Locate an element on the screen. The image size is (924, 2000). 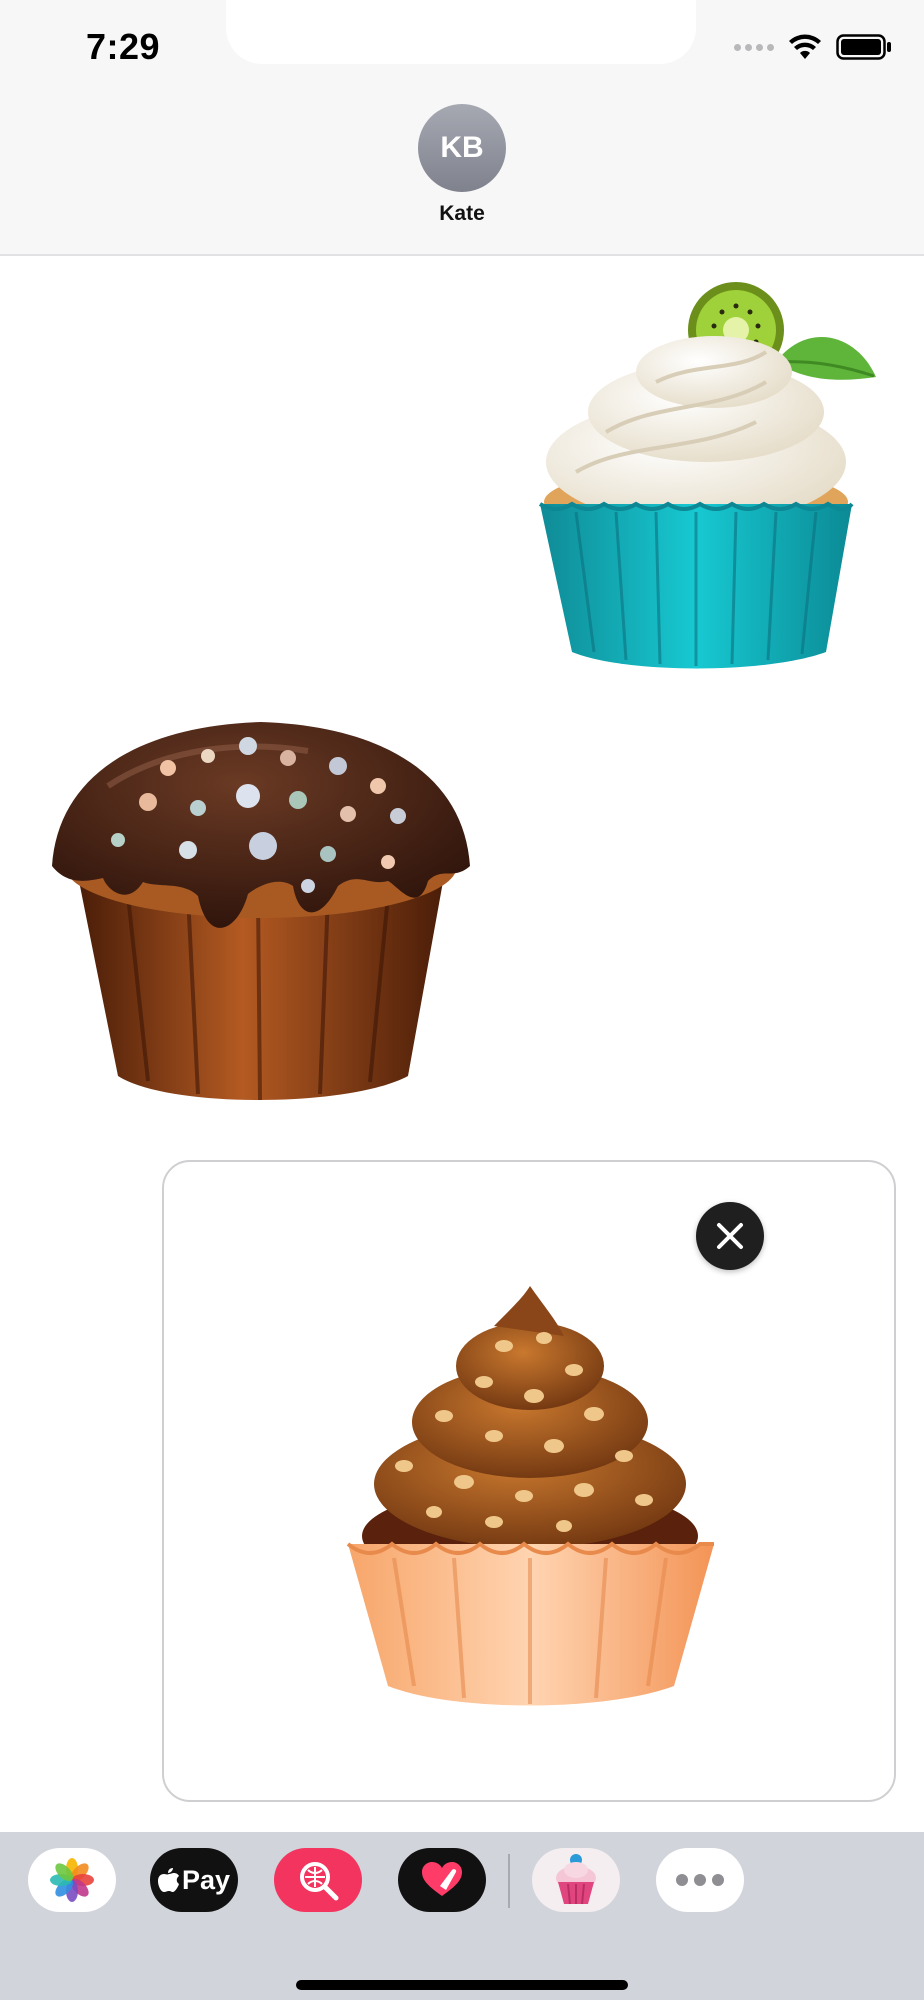
sticker-message-chocolate-muffin is located at coordinates (261, 911).